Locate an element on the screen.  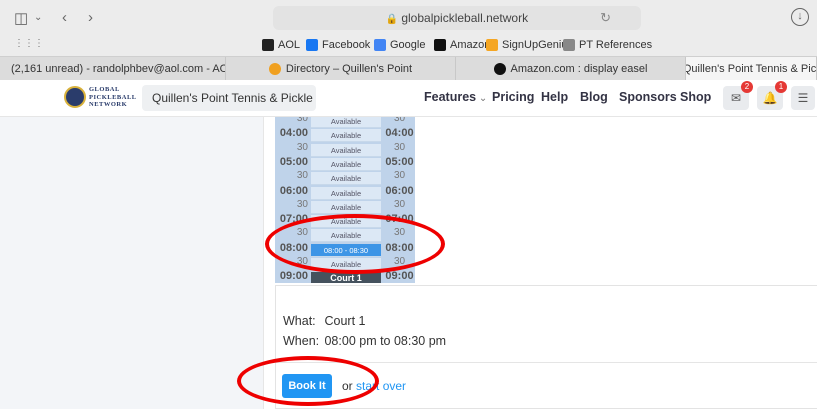
nav-label: Shop is located at coordinates (696, 97).